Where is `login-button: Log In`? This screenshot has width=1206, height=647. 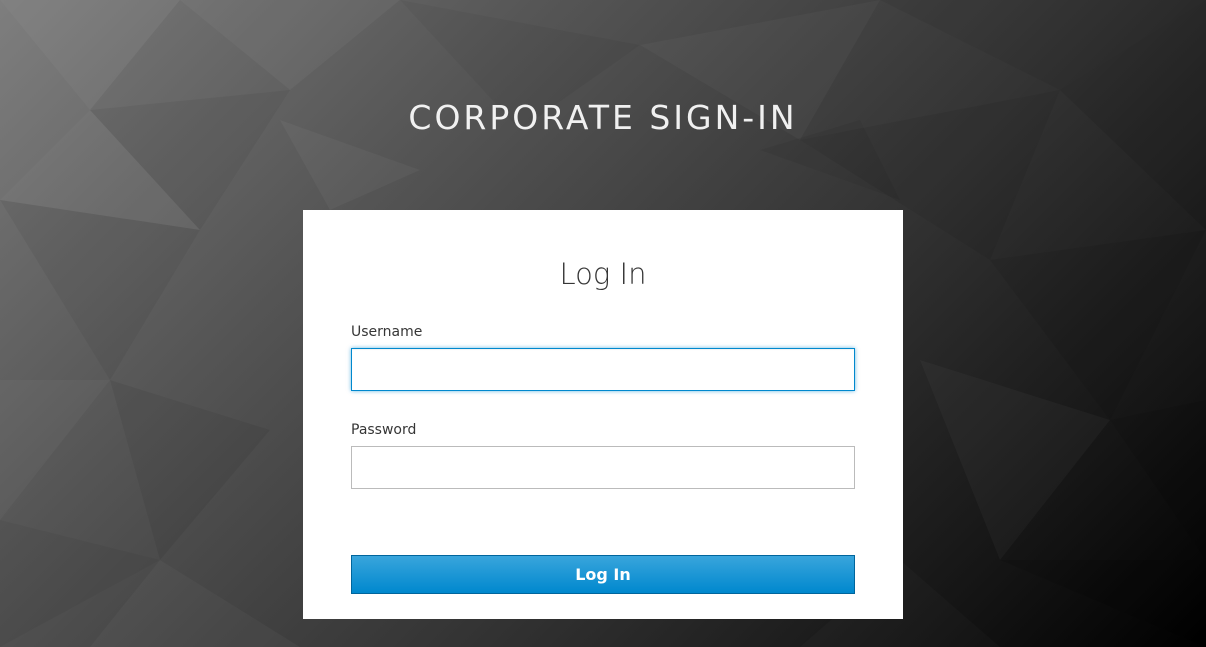
login-button: Log In is located at coordinates (603, 574).